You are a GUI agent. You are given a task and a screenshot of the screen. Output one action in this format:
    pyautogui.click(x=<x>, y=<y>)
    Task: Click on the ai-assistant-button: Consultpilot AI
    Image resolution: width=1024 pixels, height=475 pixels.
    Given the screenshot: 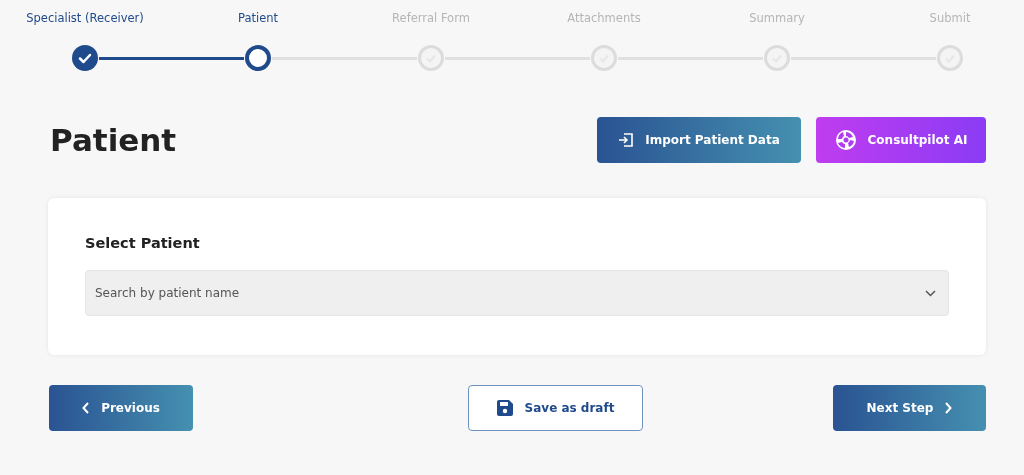 What is the action you would take?
    pyautogui.click(x=901, y=140)
    